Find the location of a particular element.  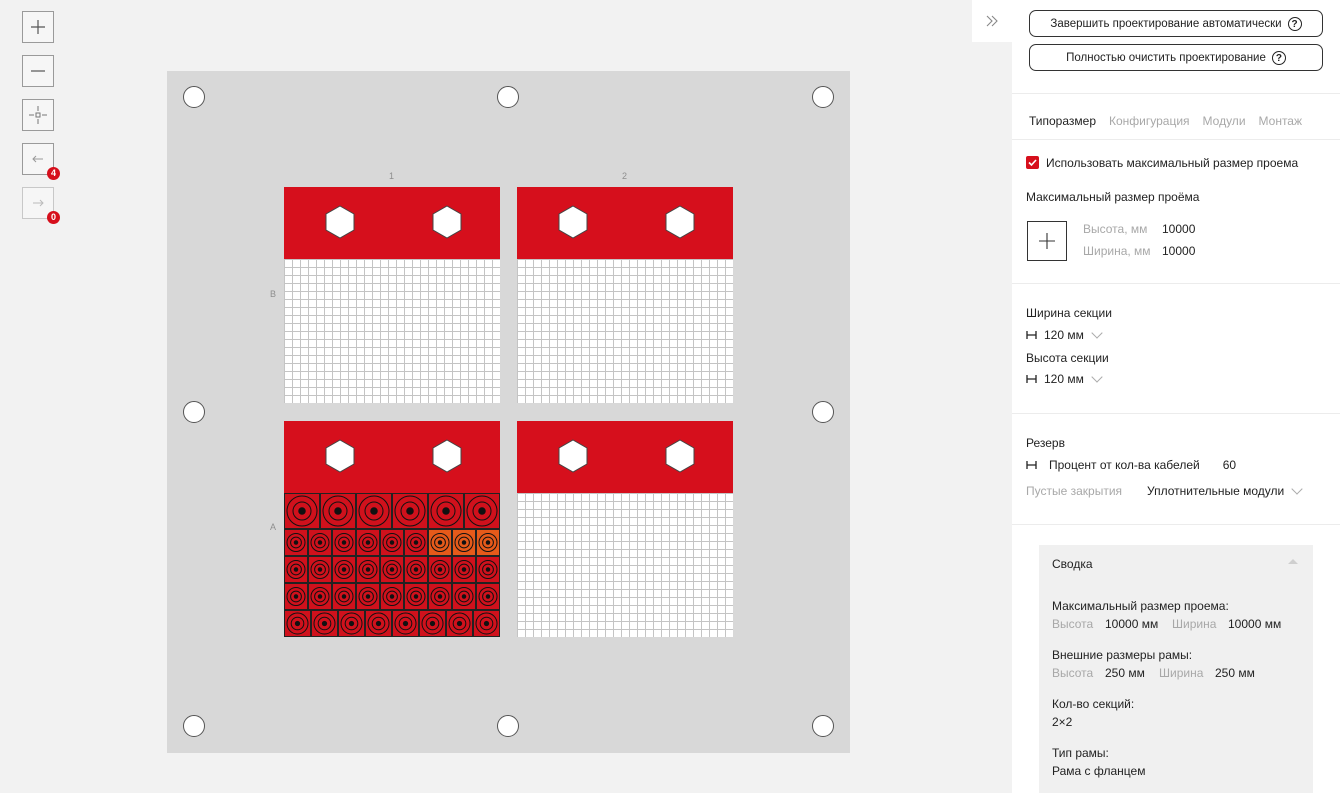

summary-frame-outer-label: Внешние размеры рамы: is located at coordinates (1122, 655).